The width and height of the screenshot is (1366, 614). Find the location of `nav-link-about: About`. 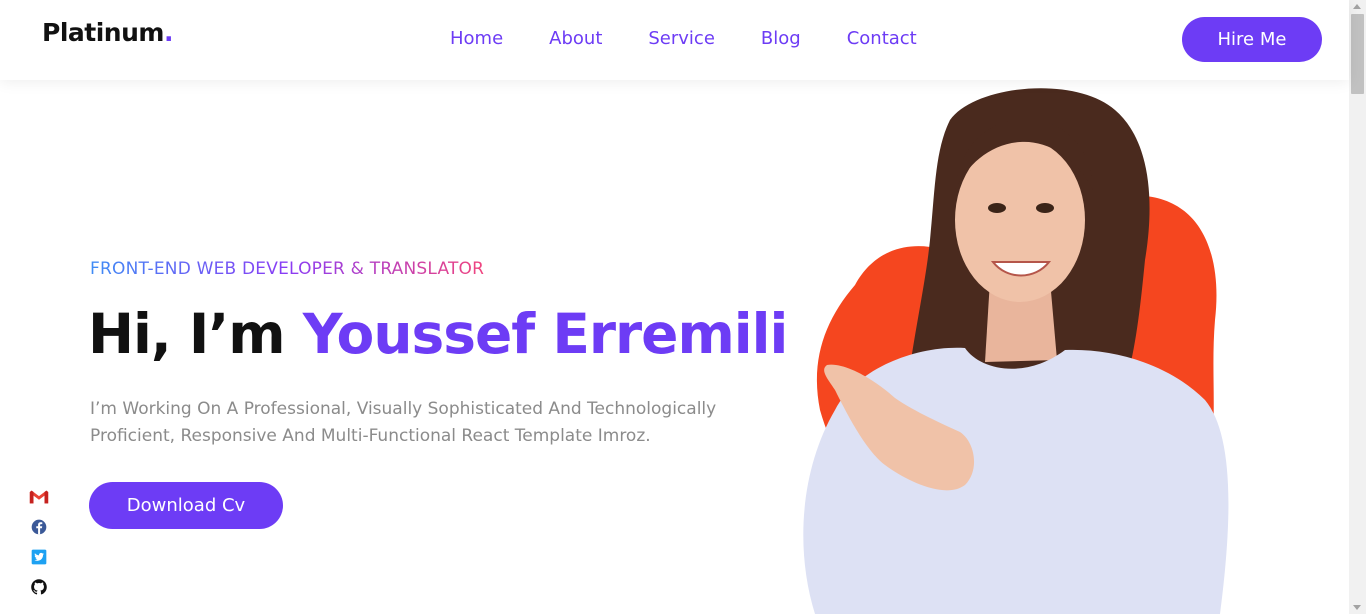

nav-link-about: About is located at coordinates (575, 38).